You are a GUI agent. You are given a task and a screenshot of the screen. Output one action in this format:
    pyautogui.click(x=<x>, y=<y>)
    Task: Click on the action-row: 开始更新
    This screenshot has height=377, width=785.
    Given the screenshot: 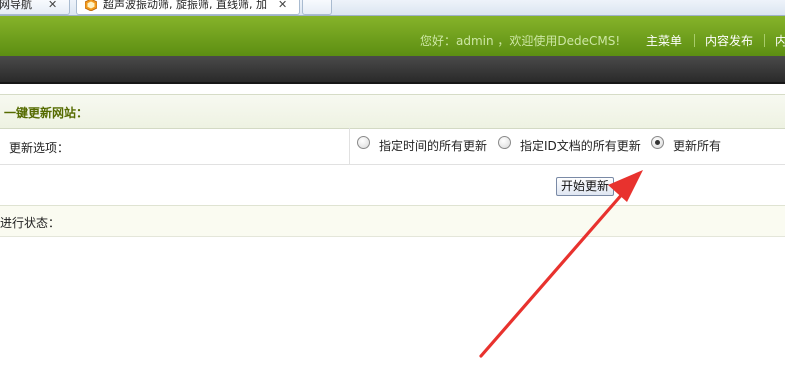 What is the action you would take?
    pyautogui.click(x=392, y=185)
    